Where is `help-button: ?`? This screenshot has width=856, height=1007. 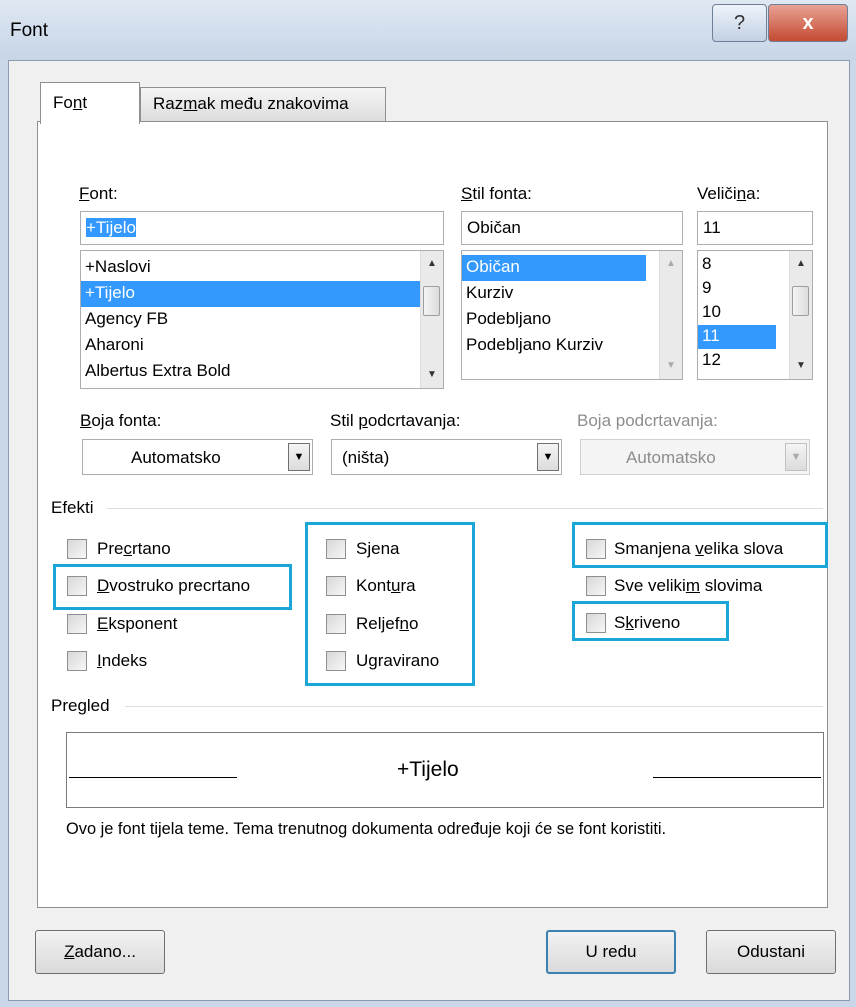 help-button: ? is located at coordinates (739, 23).